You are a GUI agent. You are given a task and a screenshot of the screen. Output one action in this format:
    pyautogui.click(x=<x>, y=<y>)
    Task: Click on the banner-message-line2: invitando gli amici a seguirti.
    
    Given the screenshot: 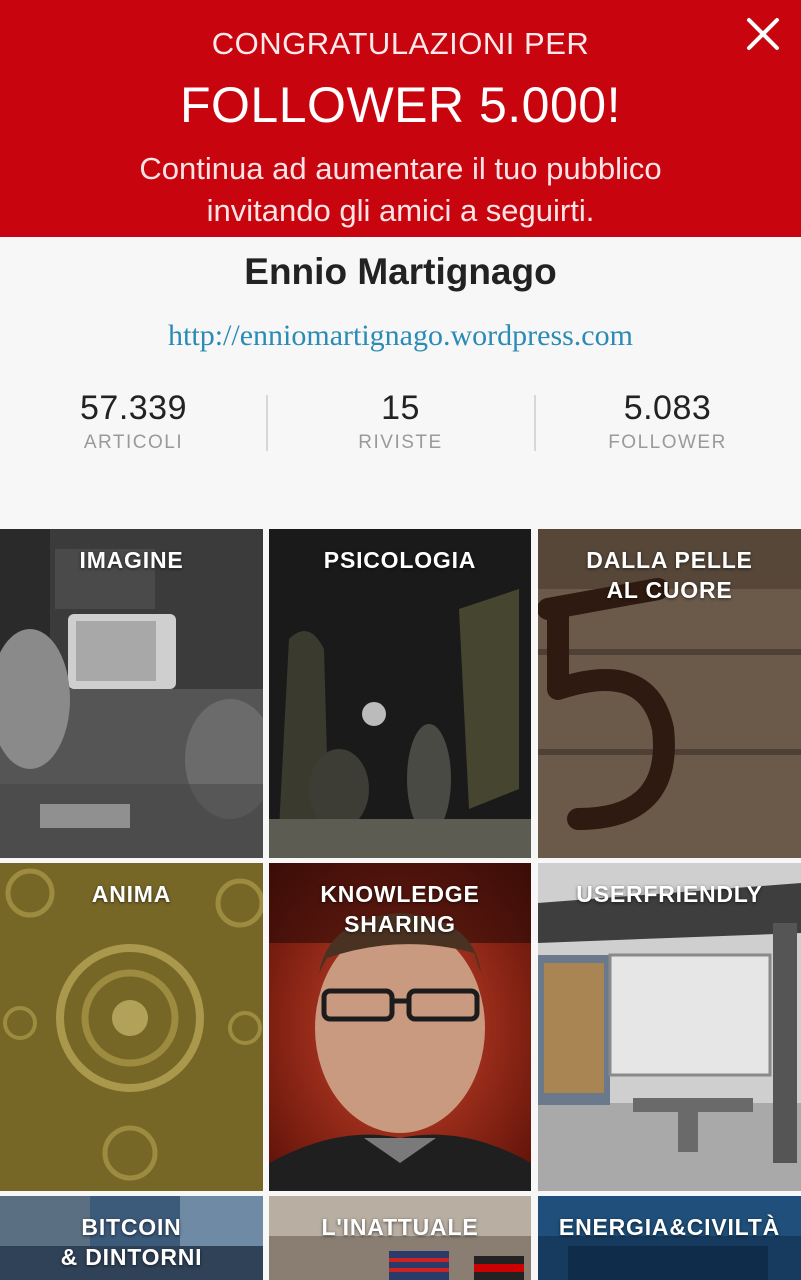 What is the action you would take?
    pyautogui.click(x=400, y=210)
    